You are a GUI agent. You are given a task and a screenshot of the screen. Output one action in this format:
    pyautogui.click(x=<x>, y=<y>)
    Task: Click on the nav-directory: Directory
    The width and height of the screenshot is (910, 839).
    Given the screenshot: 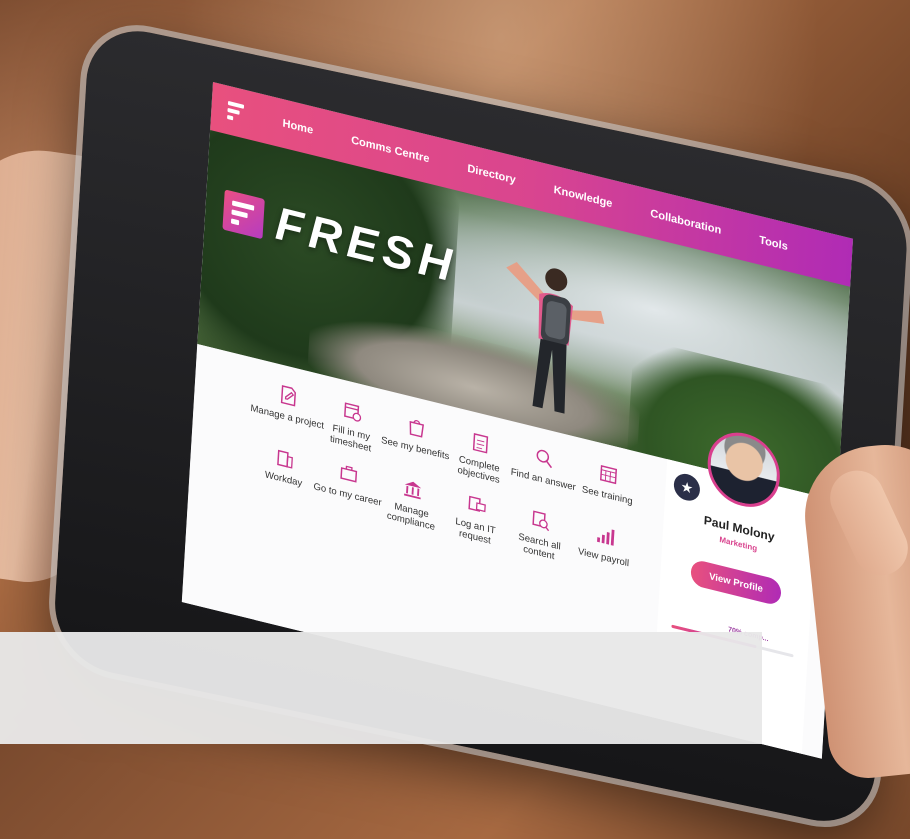 What is the action you would take?
    pyautogui.click(x=491, y=175)
    